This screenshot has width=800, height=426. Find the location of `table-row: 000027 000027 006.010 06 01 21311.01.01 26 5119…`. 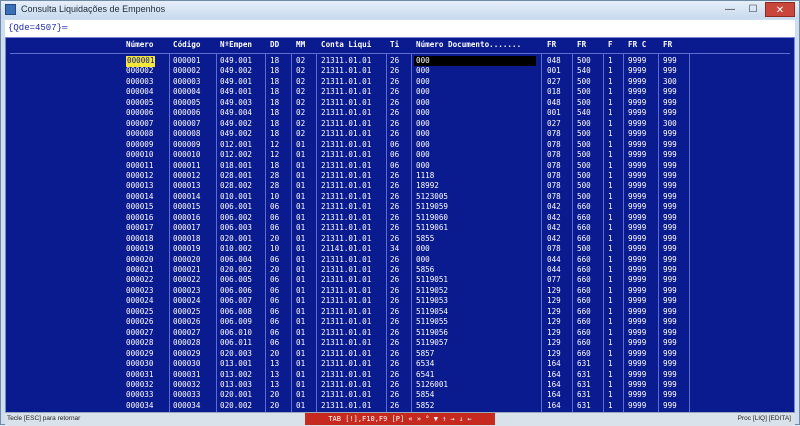

table-row: 000027 000027 006.010 06 01 21311.01.01 26 5119… is located at coordinates (400, 333).